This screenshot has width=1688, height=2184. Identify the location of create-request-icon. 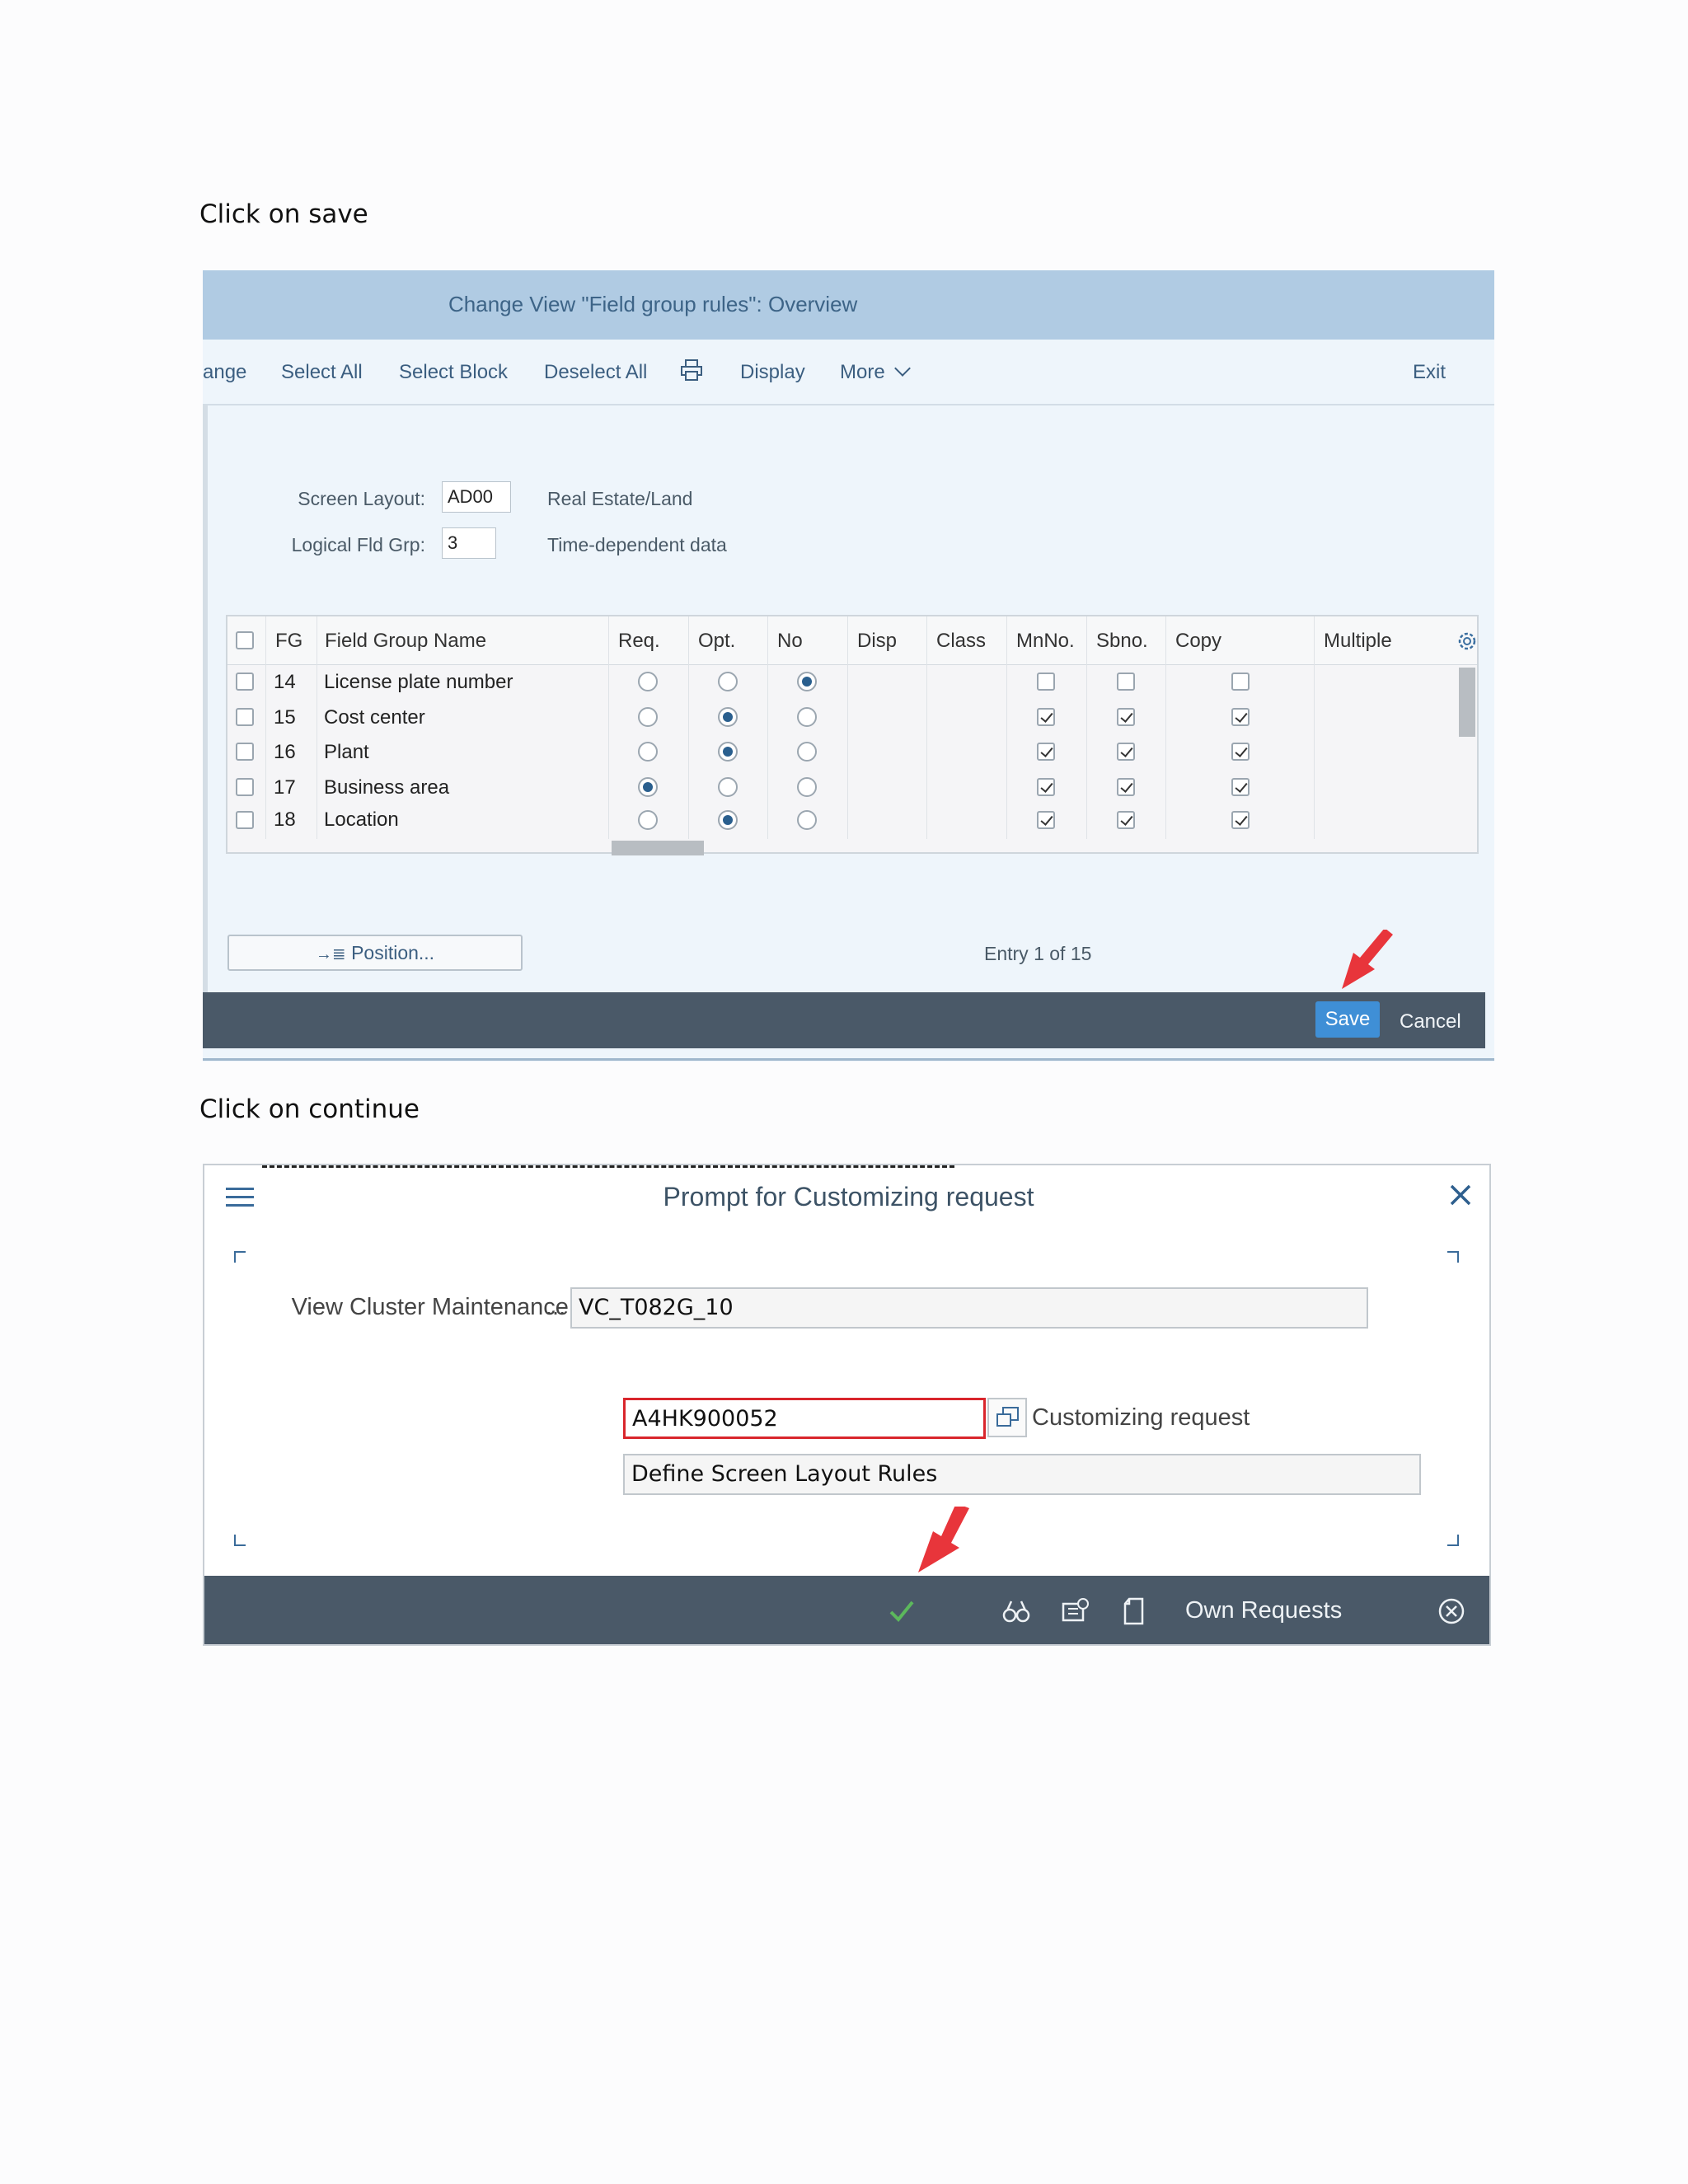
(1075, 1613).